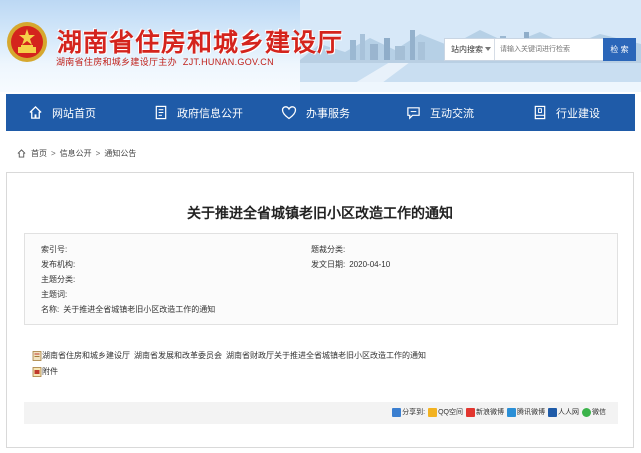 This screenshot has width=641, height=453. I want to click on breadcrumb-info-link: 信息公开, so click(76, 153).